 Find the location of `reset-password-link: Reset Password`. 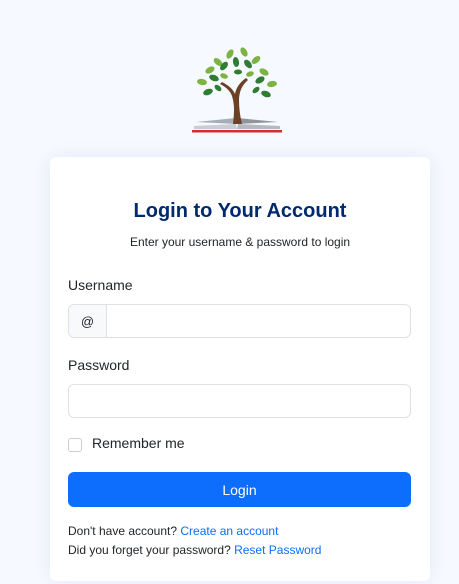

reset-password-link: Reset Password is located at coordinates (277, 550).